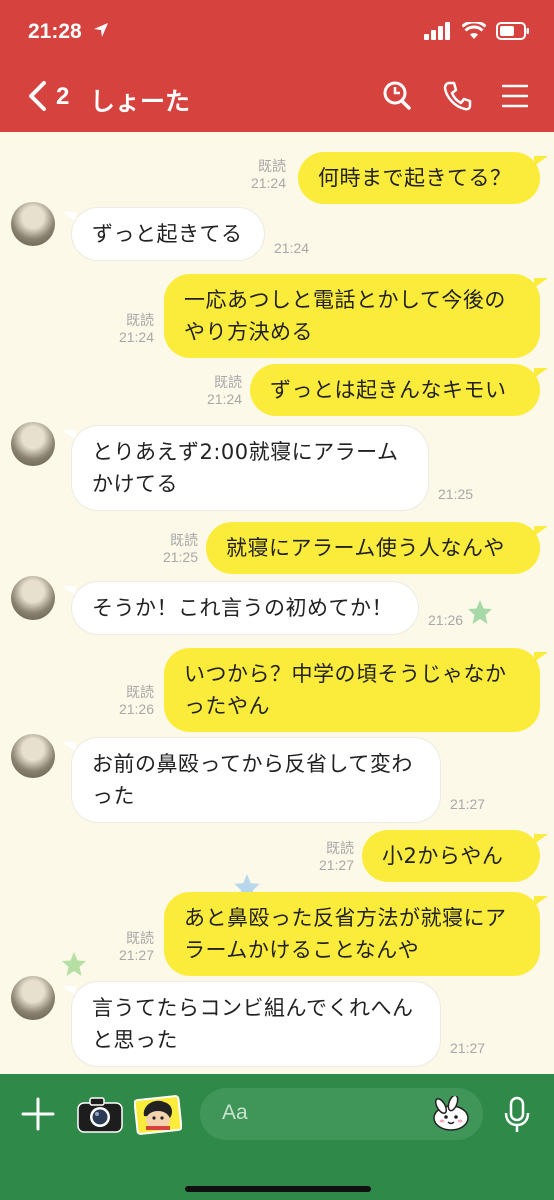 This screenshot has height=1200, width=554. I want to click on message-line: 言うてたらコンビ組んでくれへん, so click(253, 1008).